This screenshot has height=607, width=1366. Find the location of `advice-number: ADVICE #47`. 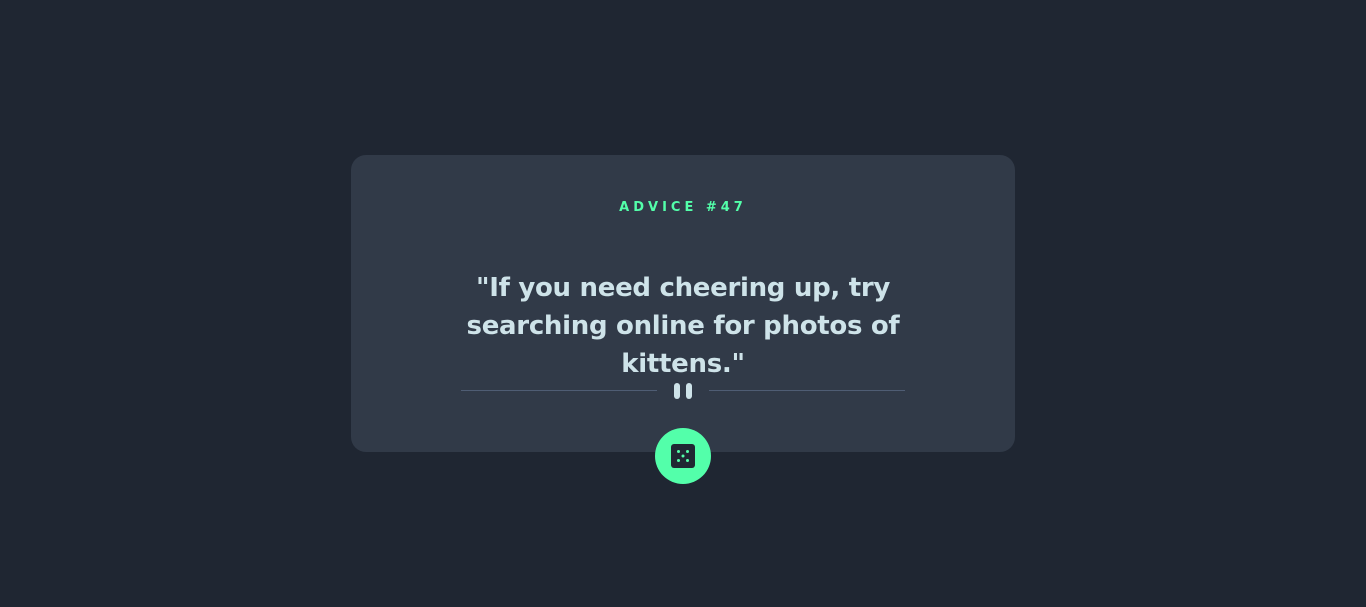

advice-number: ADVICE #47 is located at coordinates (683, 207).